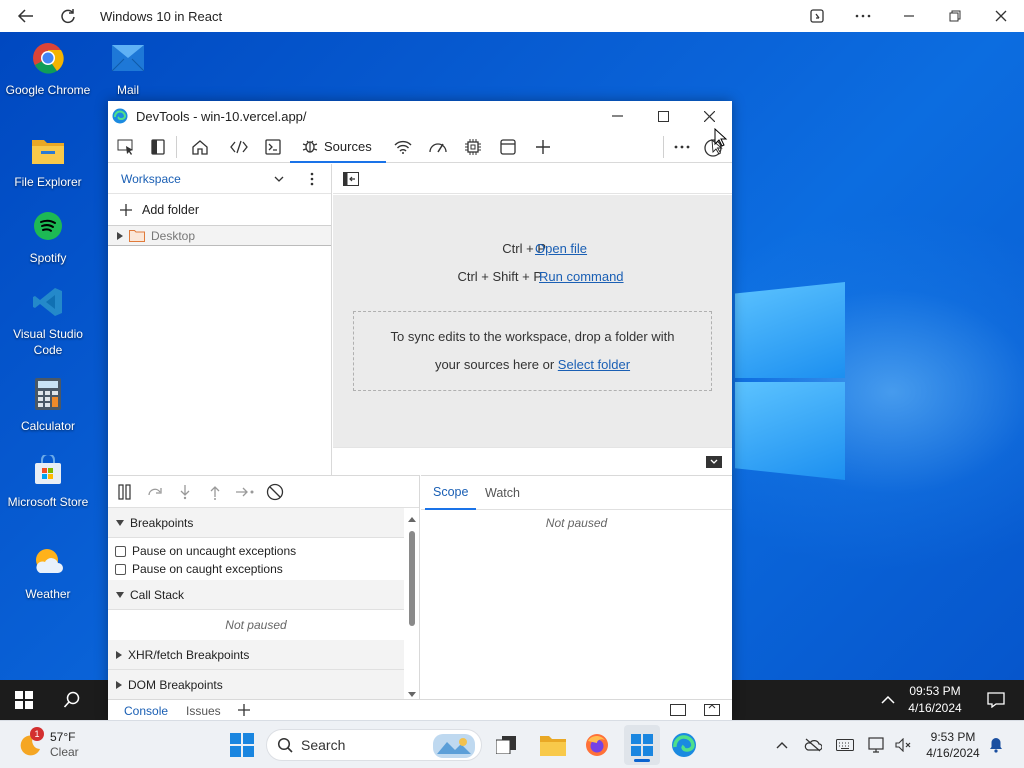 The image size is (1024, 768). Describe the element at coordinates (48, 342) in the screenshot. I see `desktop-icon-label: Visual Studio Code` at that location.